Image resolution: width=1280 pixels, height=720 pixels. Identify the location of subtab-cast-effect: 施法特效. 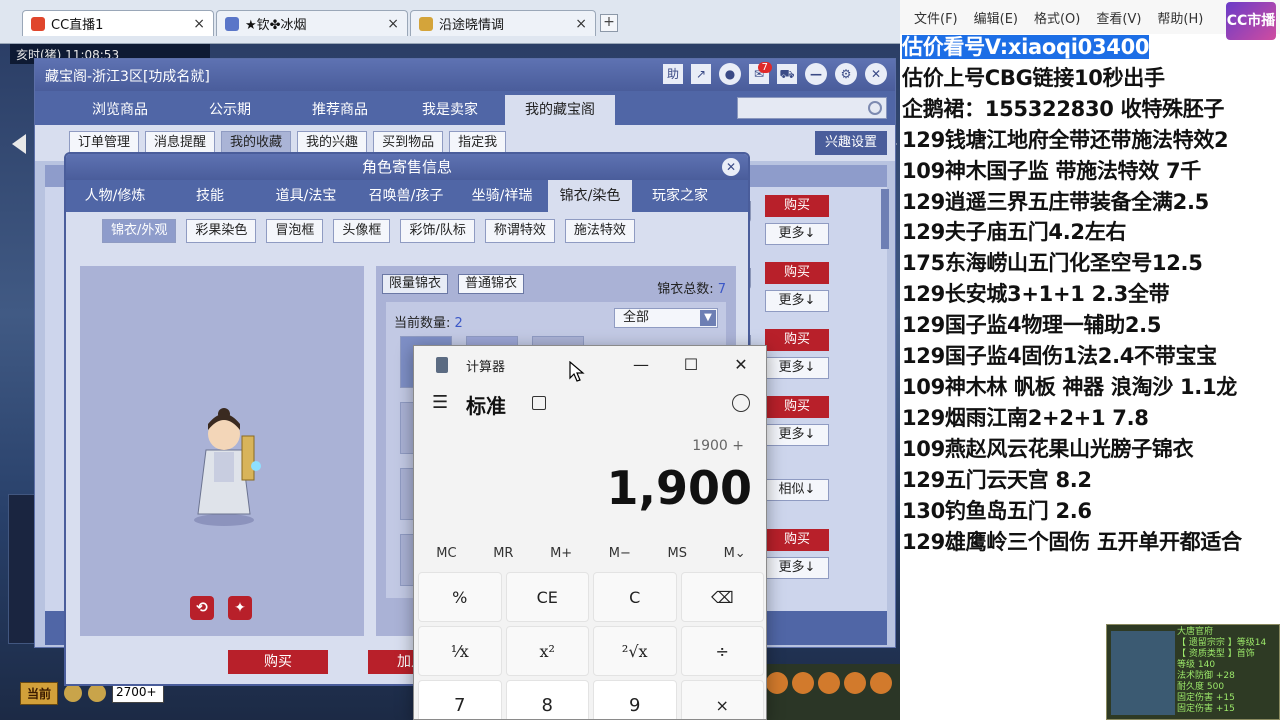
(599, 231).